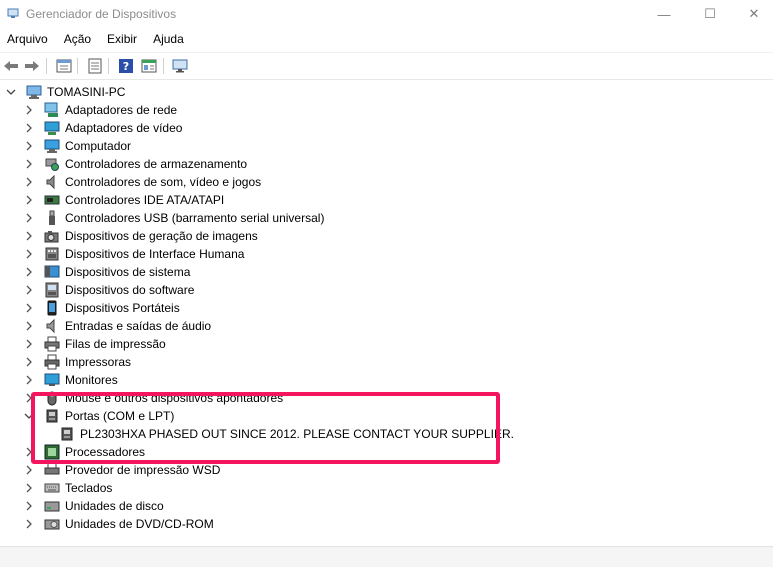 The image size is (773, 567). I want to click on tree-item-expanded: Portas (COM e LPT), so click(98, 416).